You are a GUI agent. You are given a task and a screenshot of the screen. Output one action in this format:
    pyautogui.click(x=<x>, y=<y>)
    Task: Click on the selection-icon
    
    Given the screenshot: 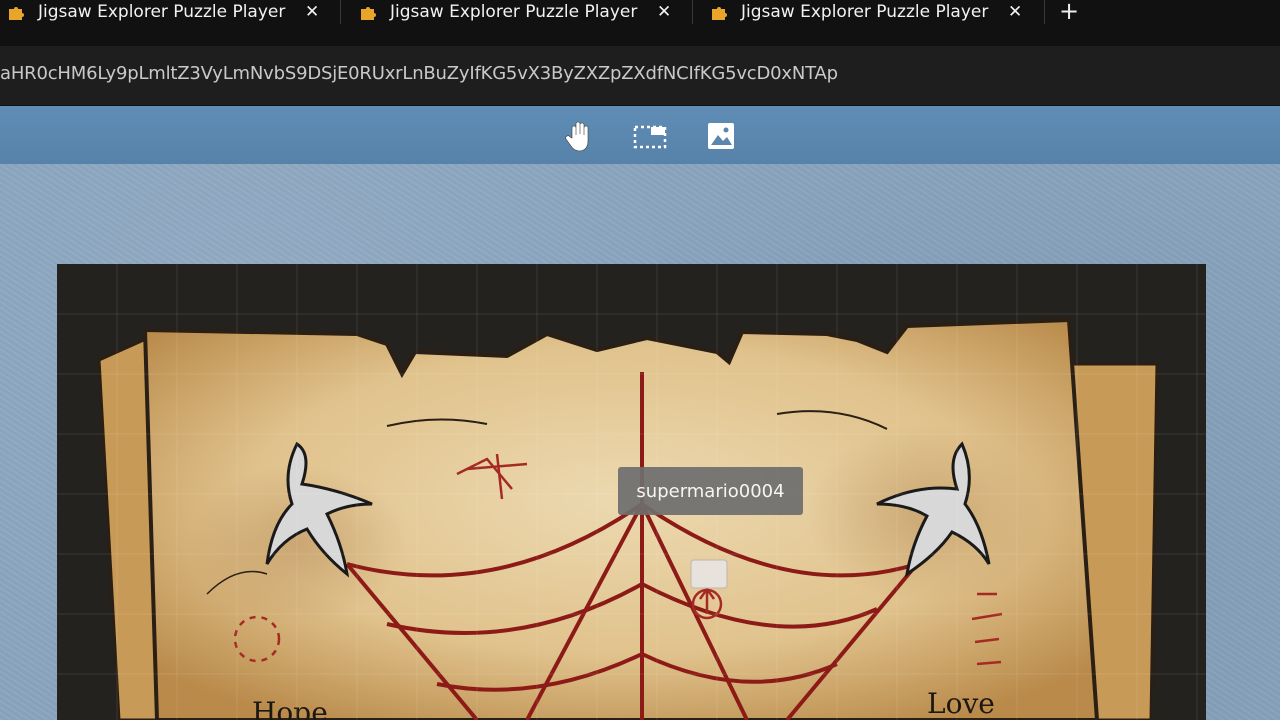 What is the action you would take?
    pyautogui.click(x=650, y=137)
    